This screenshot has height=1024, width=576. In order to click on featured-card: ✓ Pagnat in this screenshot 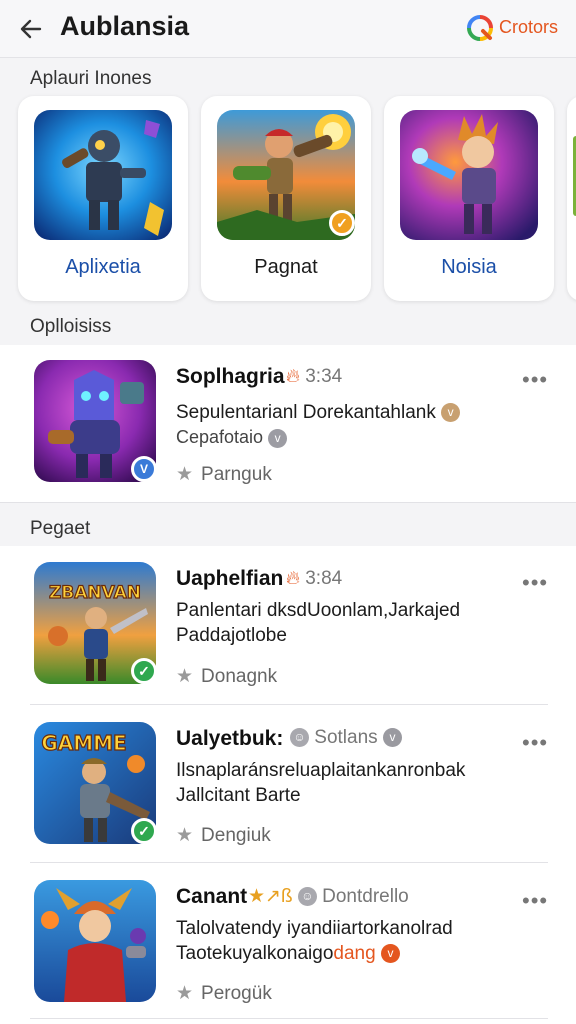, I will do `click(286, 198)`.